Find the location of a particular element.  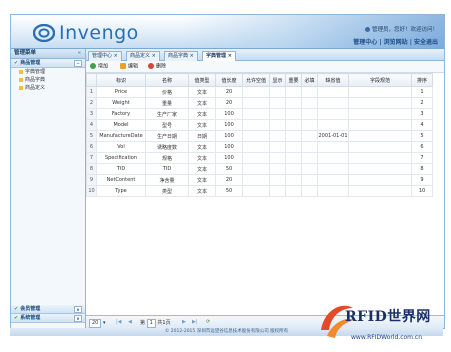

collapse-icon: « is located at coordinates (79, 53).